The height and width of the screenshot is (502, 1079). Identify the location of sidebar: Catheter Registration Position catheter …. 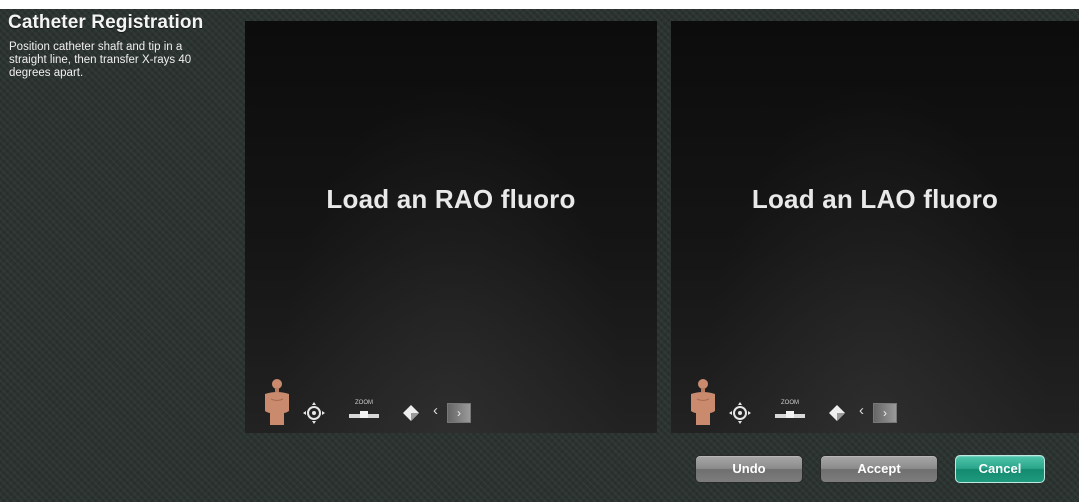
(123, 46).